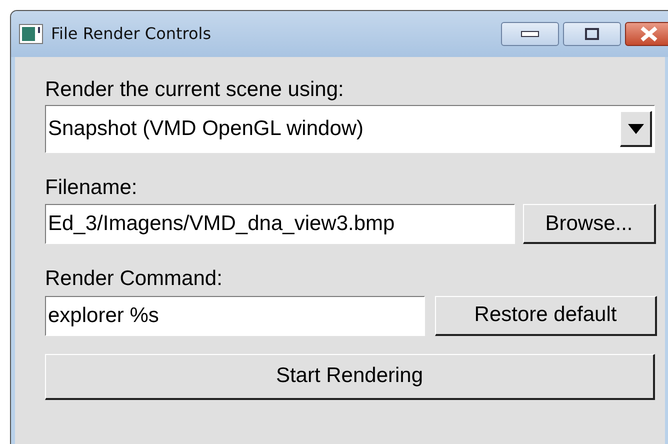 The width and height of the screenshot is (668, 444). I want to click on close-icon, so click(649, 34).